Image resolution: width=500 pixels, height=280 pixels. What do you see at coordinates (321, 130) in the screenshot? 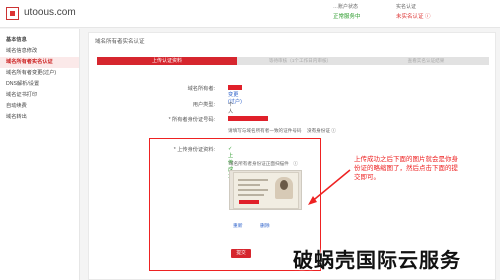
I see `no-id-link: 没有身份证 ⓘ` at bounding box center [321, 130].